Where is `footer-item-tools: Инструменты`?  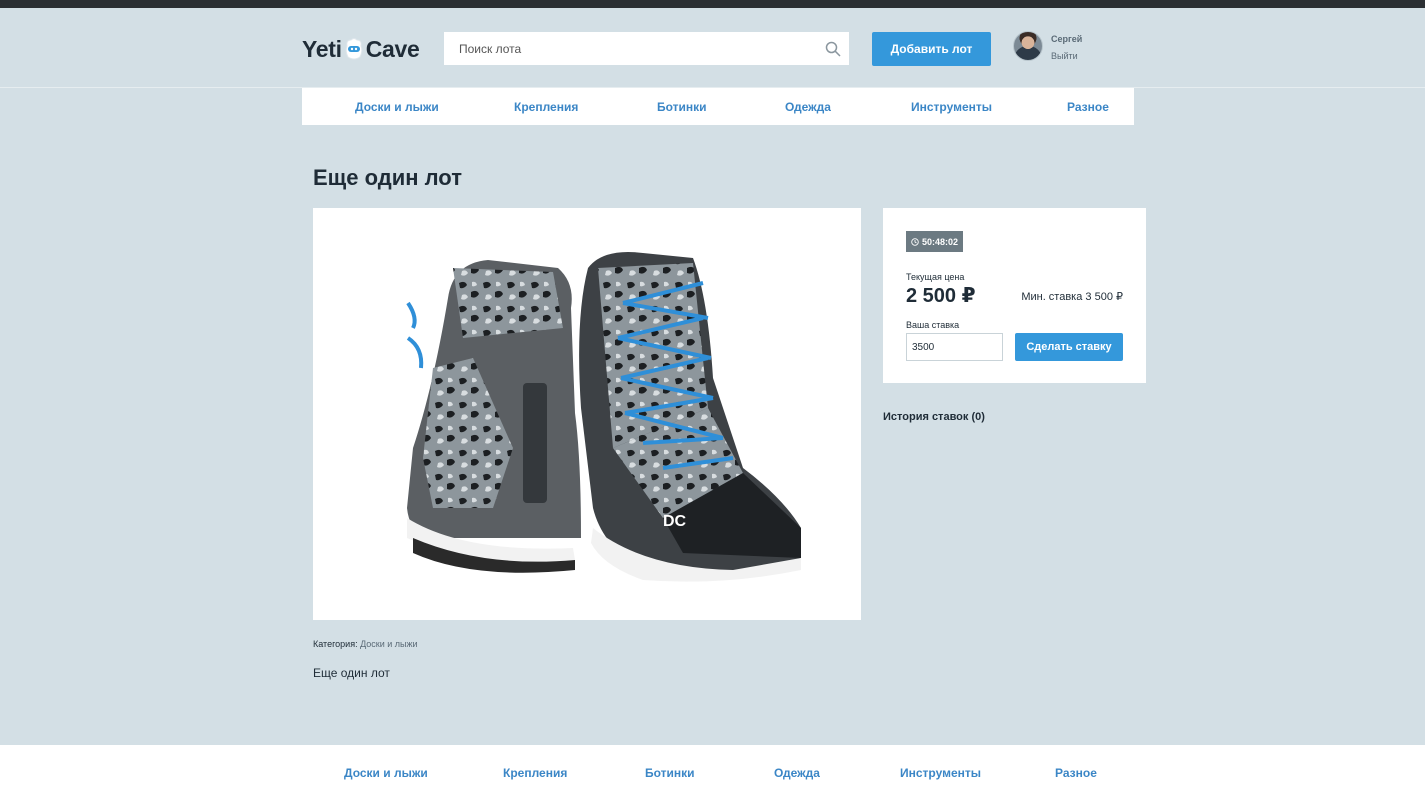
footer-item-tools: Инструменты is located at coordinates (940, 773).